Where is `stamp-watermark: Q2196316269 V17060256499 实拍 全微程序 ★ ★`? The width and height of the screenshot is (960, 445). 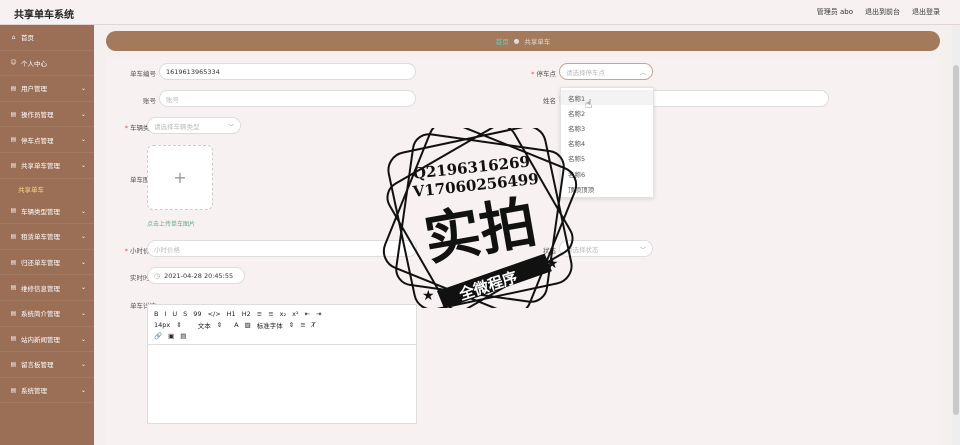 stamp-watermark: Q2196316269 V17060256499 实拍 全微程序 ★ ★ is located at coordinates (480, 218).